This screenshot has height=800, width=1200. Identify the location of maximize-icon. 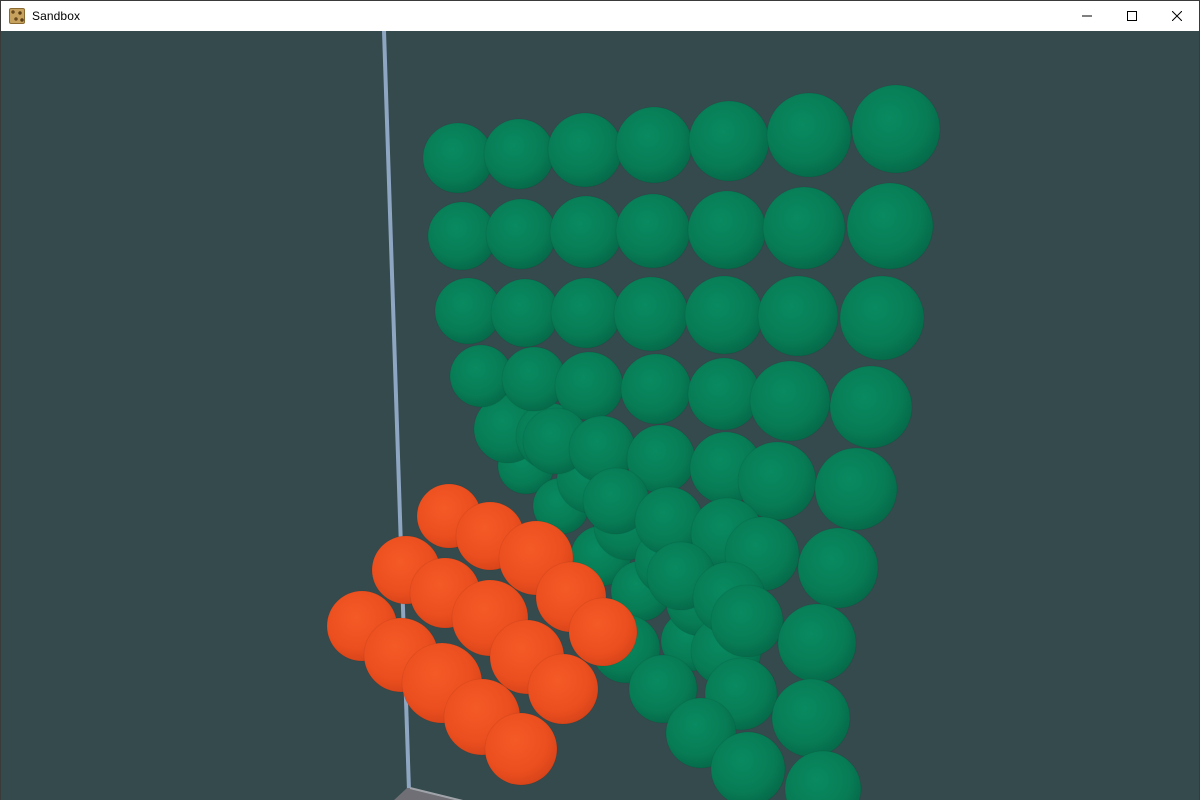
(1131, 16).